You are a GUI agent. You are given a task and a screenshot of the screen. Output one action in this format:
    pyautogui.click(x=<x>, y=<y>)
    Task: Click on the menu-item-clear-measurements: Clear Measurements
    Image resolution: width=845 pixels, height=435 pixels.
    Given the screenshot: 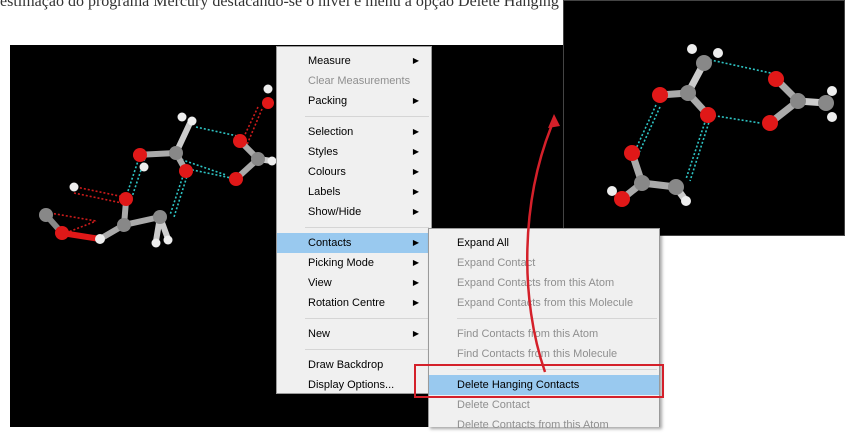 What is the action you would take?
    pyautogui.click(x=354, y=81)
    